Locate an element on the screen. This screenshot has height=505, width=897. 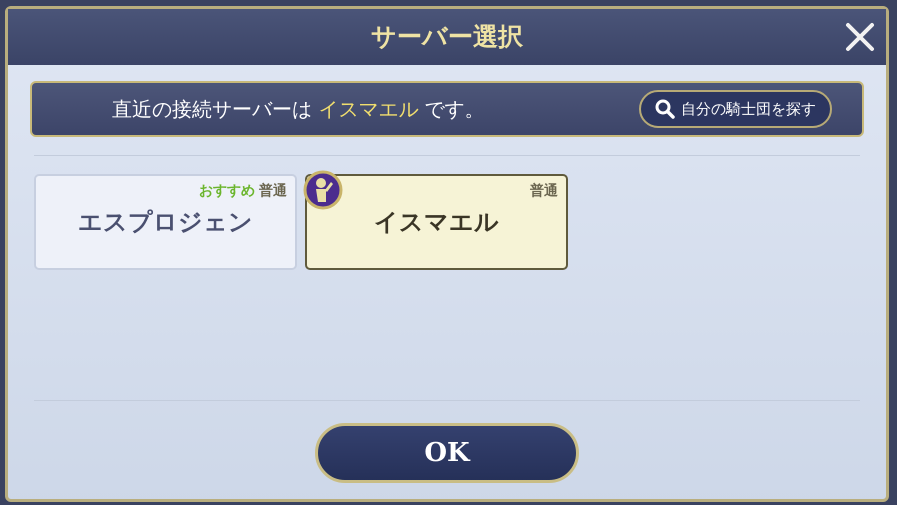
server-card: おすすめ 普通 エスプロジェン is located at coordinates (165, 222).